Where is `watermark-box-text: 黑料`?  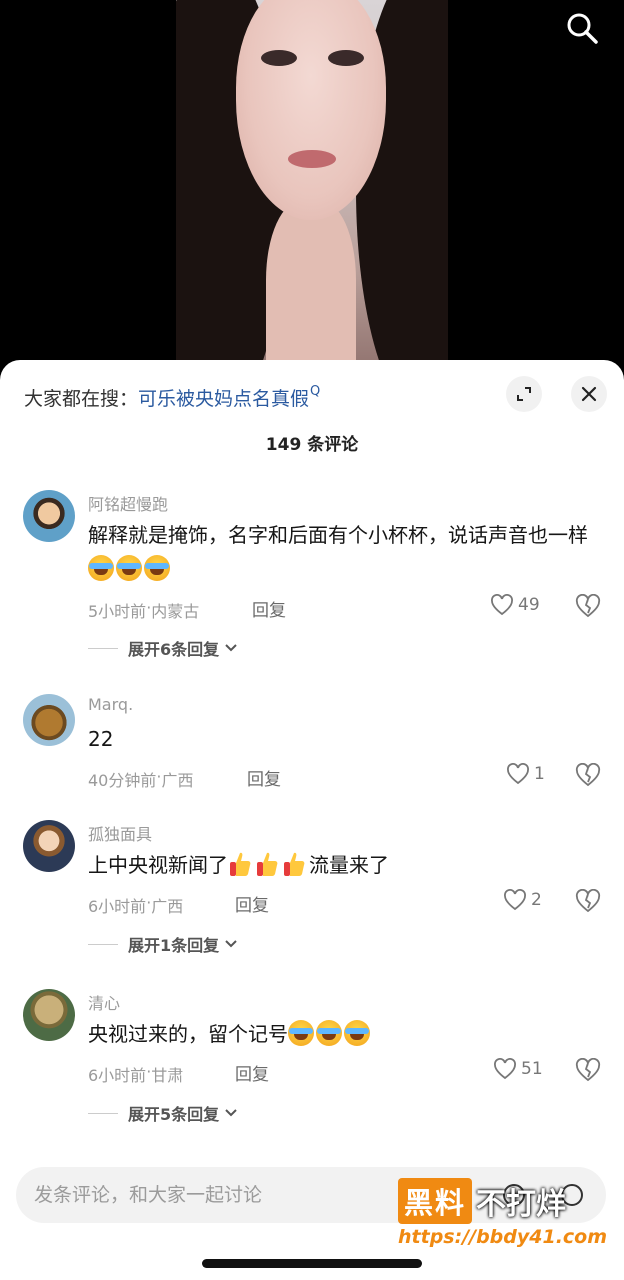
watermark-box-text: 黑料 is located at coordinates (435, 1201).